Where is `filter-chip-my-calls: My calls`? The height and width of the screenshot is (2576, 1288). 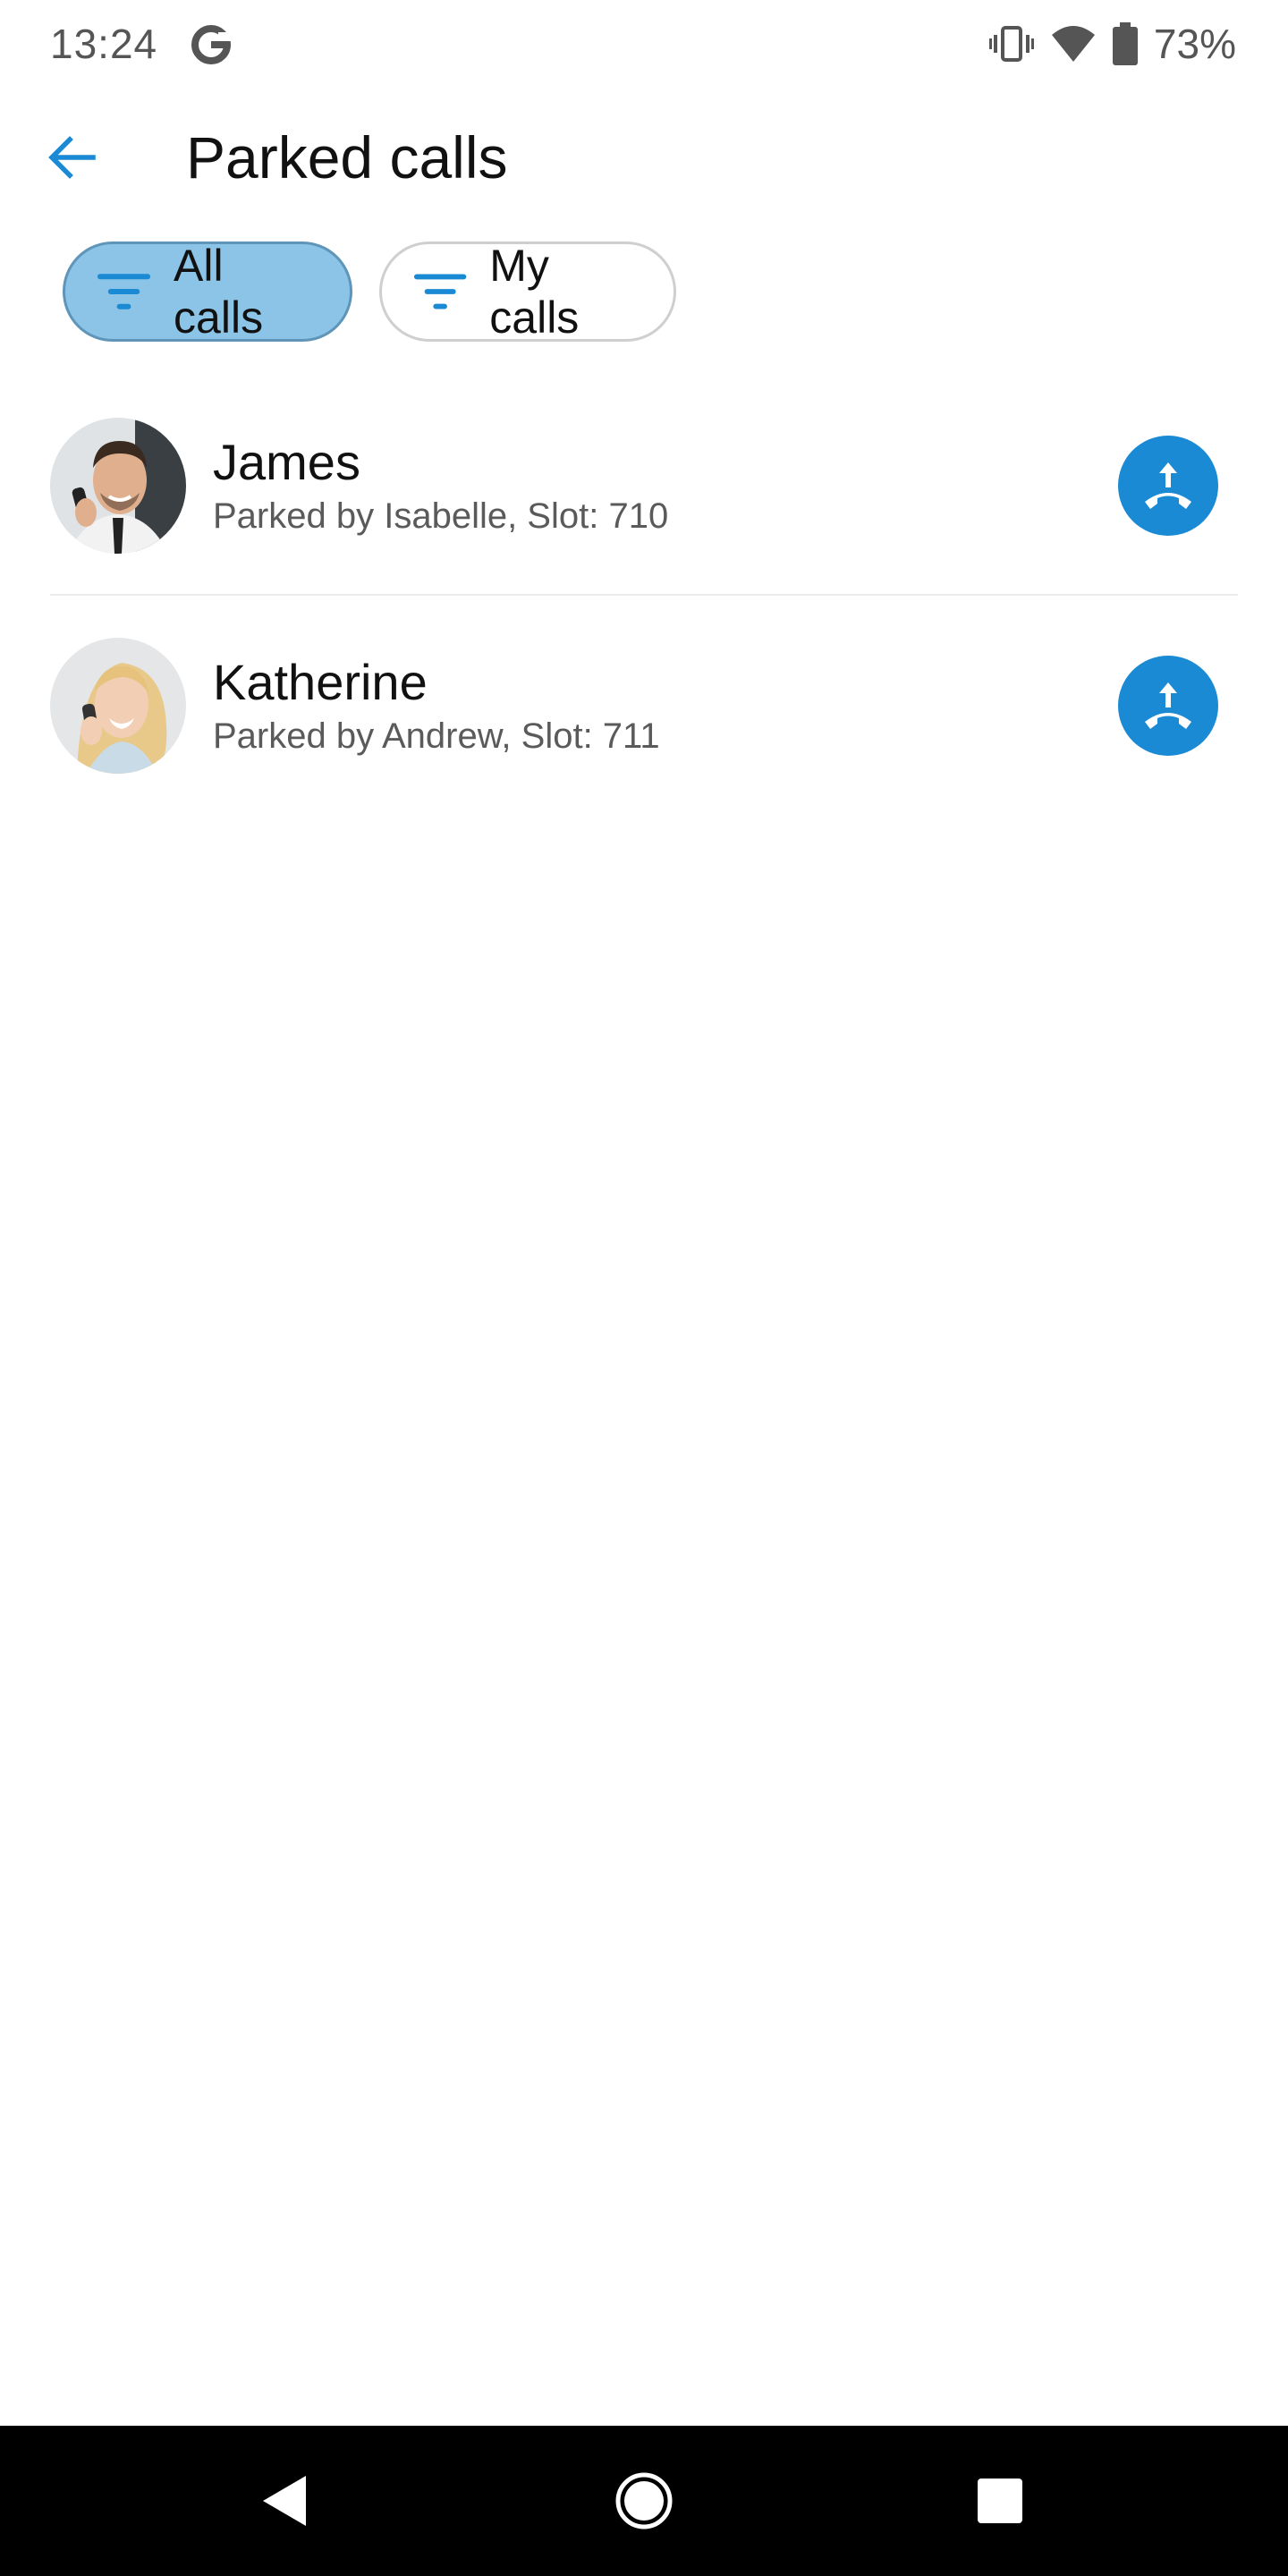 filter-chip-my-calls: My calls is located at coordinates (527, 292).